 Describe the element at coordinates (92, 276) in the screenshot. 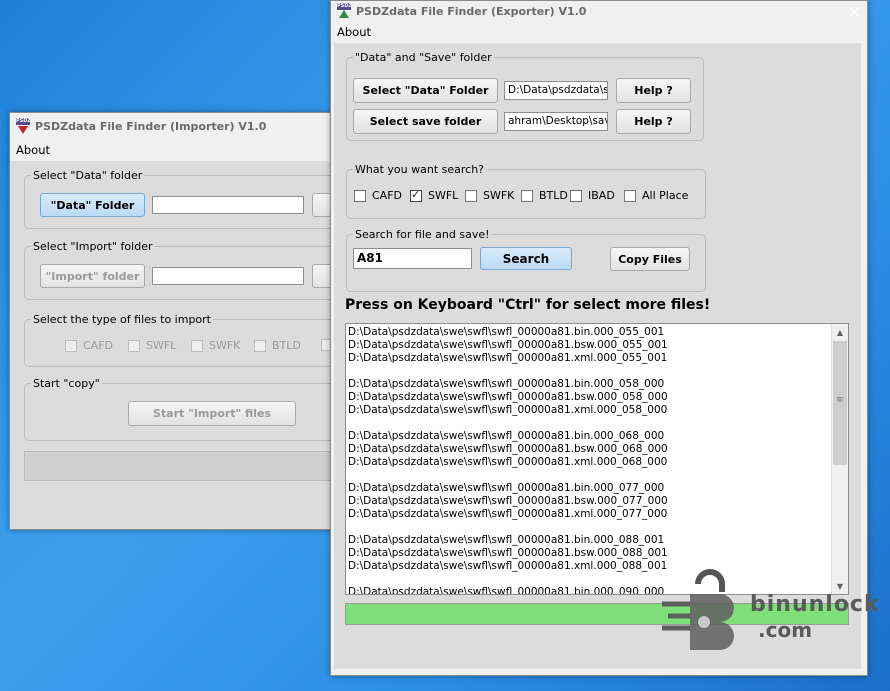

I see `import-folder-button: "Import" folder` at that location.